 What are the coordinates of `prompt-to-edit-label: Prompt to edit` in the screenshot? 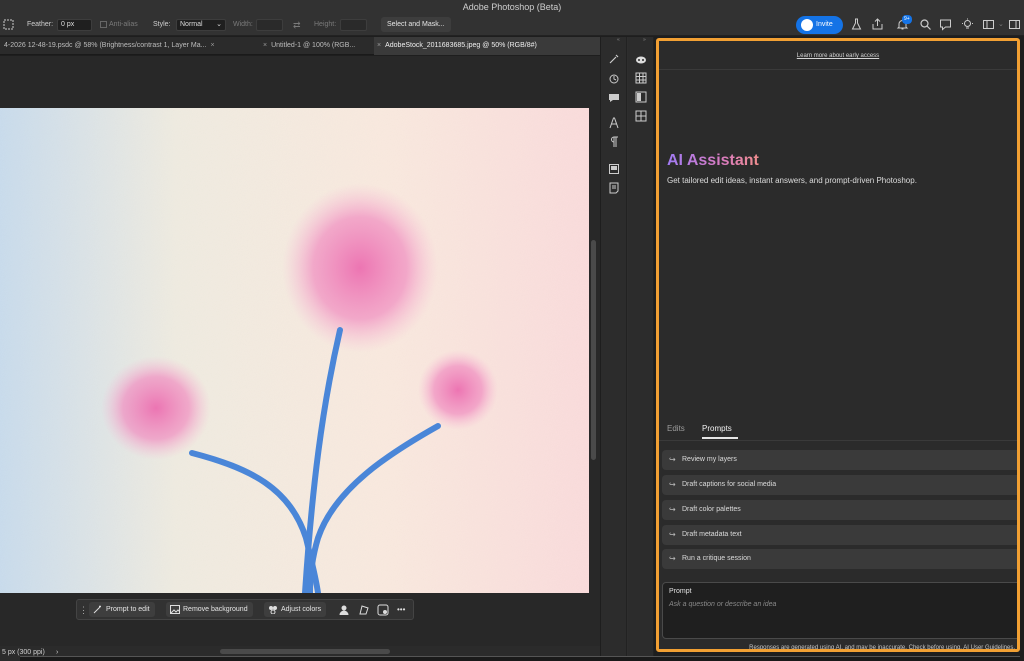 It's located at (128, 609).